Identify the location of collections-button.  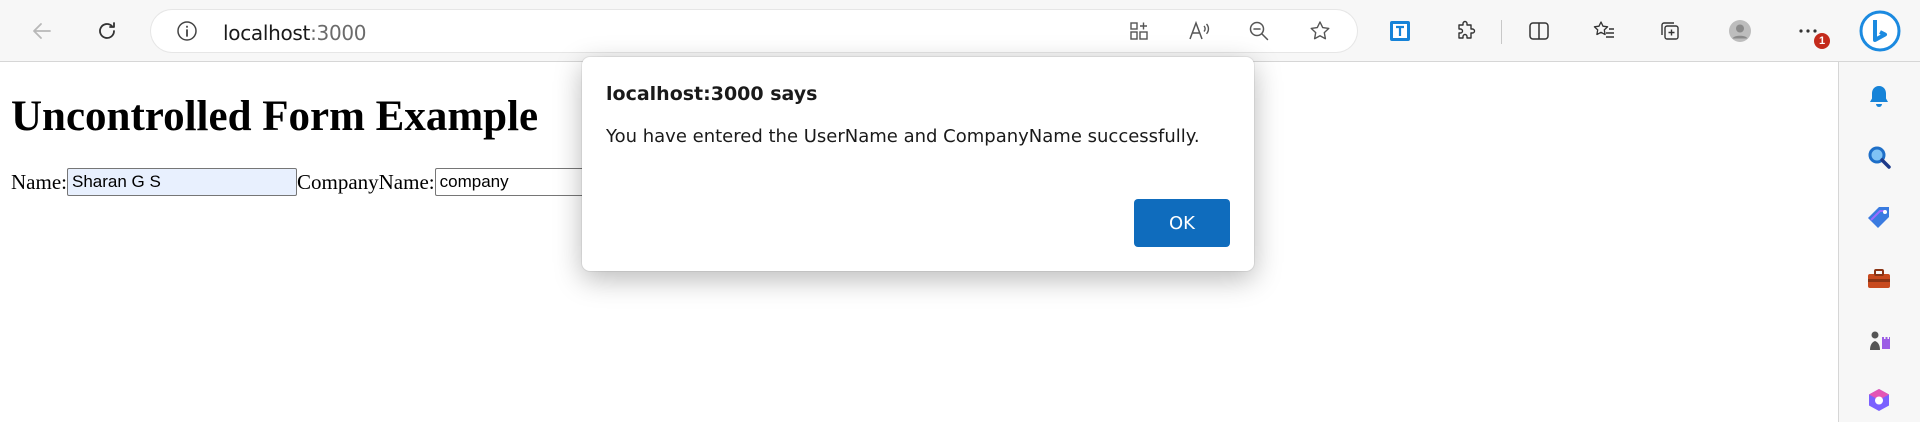
(1670, 31).